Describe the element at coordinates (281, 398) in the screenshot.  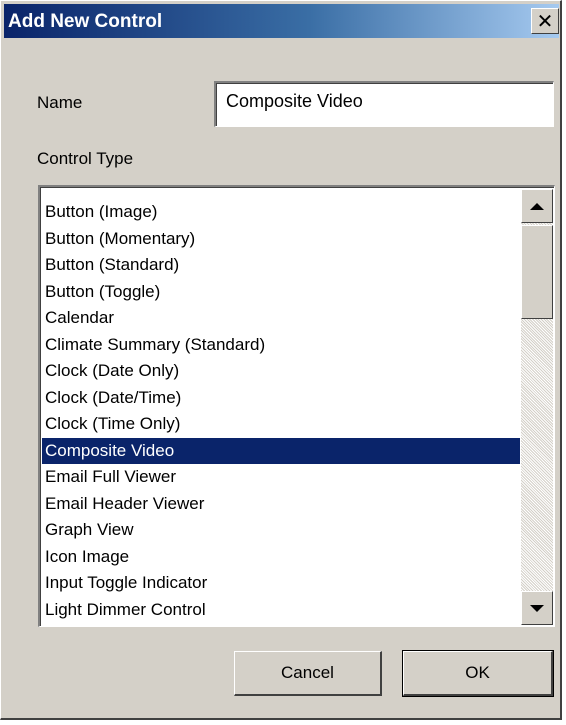
I see `list-item: Clock (Date/Time)` at that location.